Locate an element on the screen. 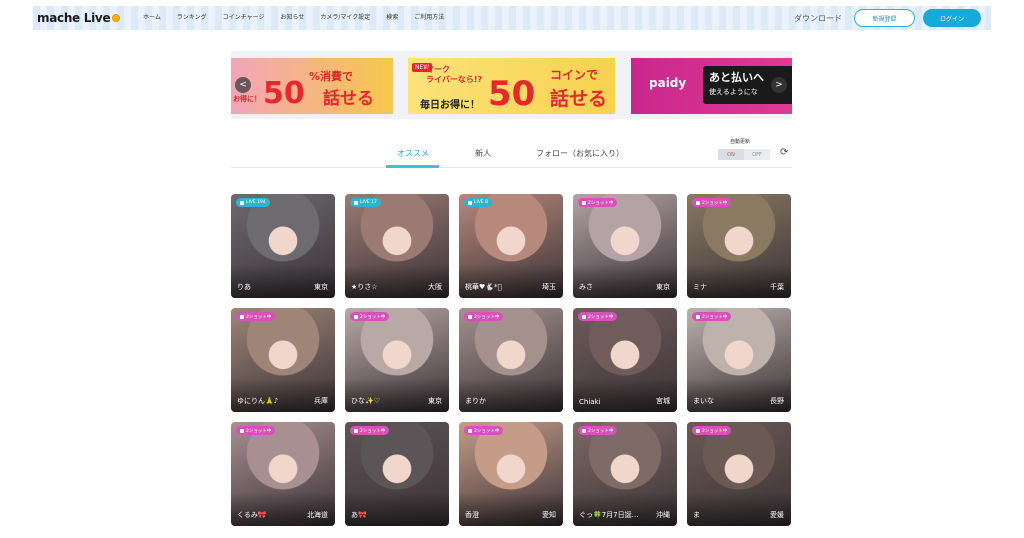  performer-card: LIVE 17 ★りさ☆ 大阪 is located at coordinates (397, 246).